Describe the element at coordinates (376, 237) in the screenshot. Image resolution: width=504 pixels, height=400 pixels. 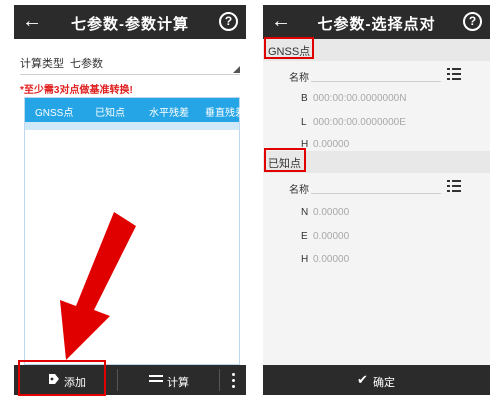
I see `known-e-row: E 0.00000` at that location.